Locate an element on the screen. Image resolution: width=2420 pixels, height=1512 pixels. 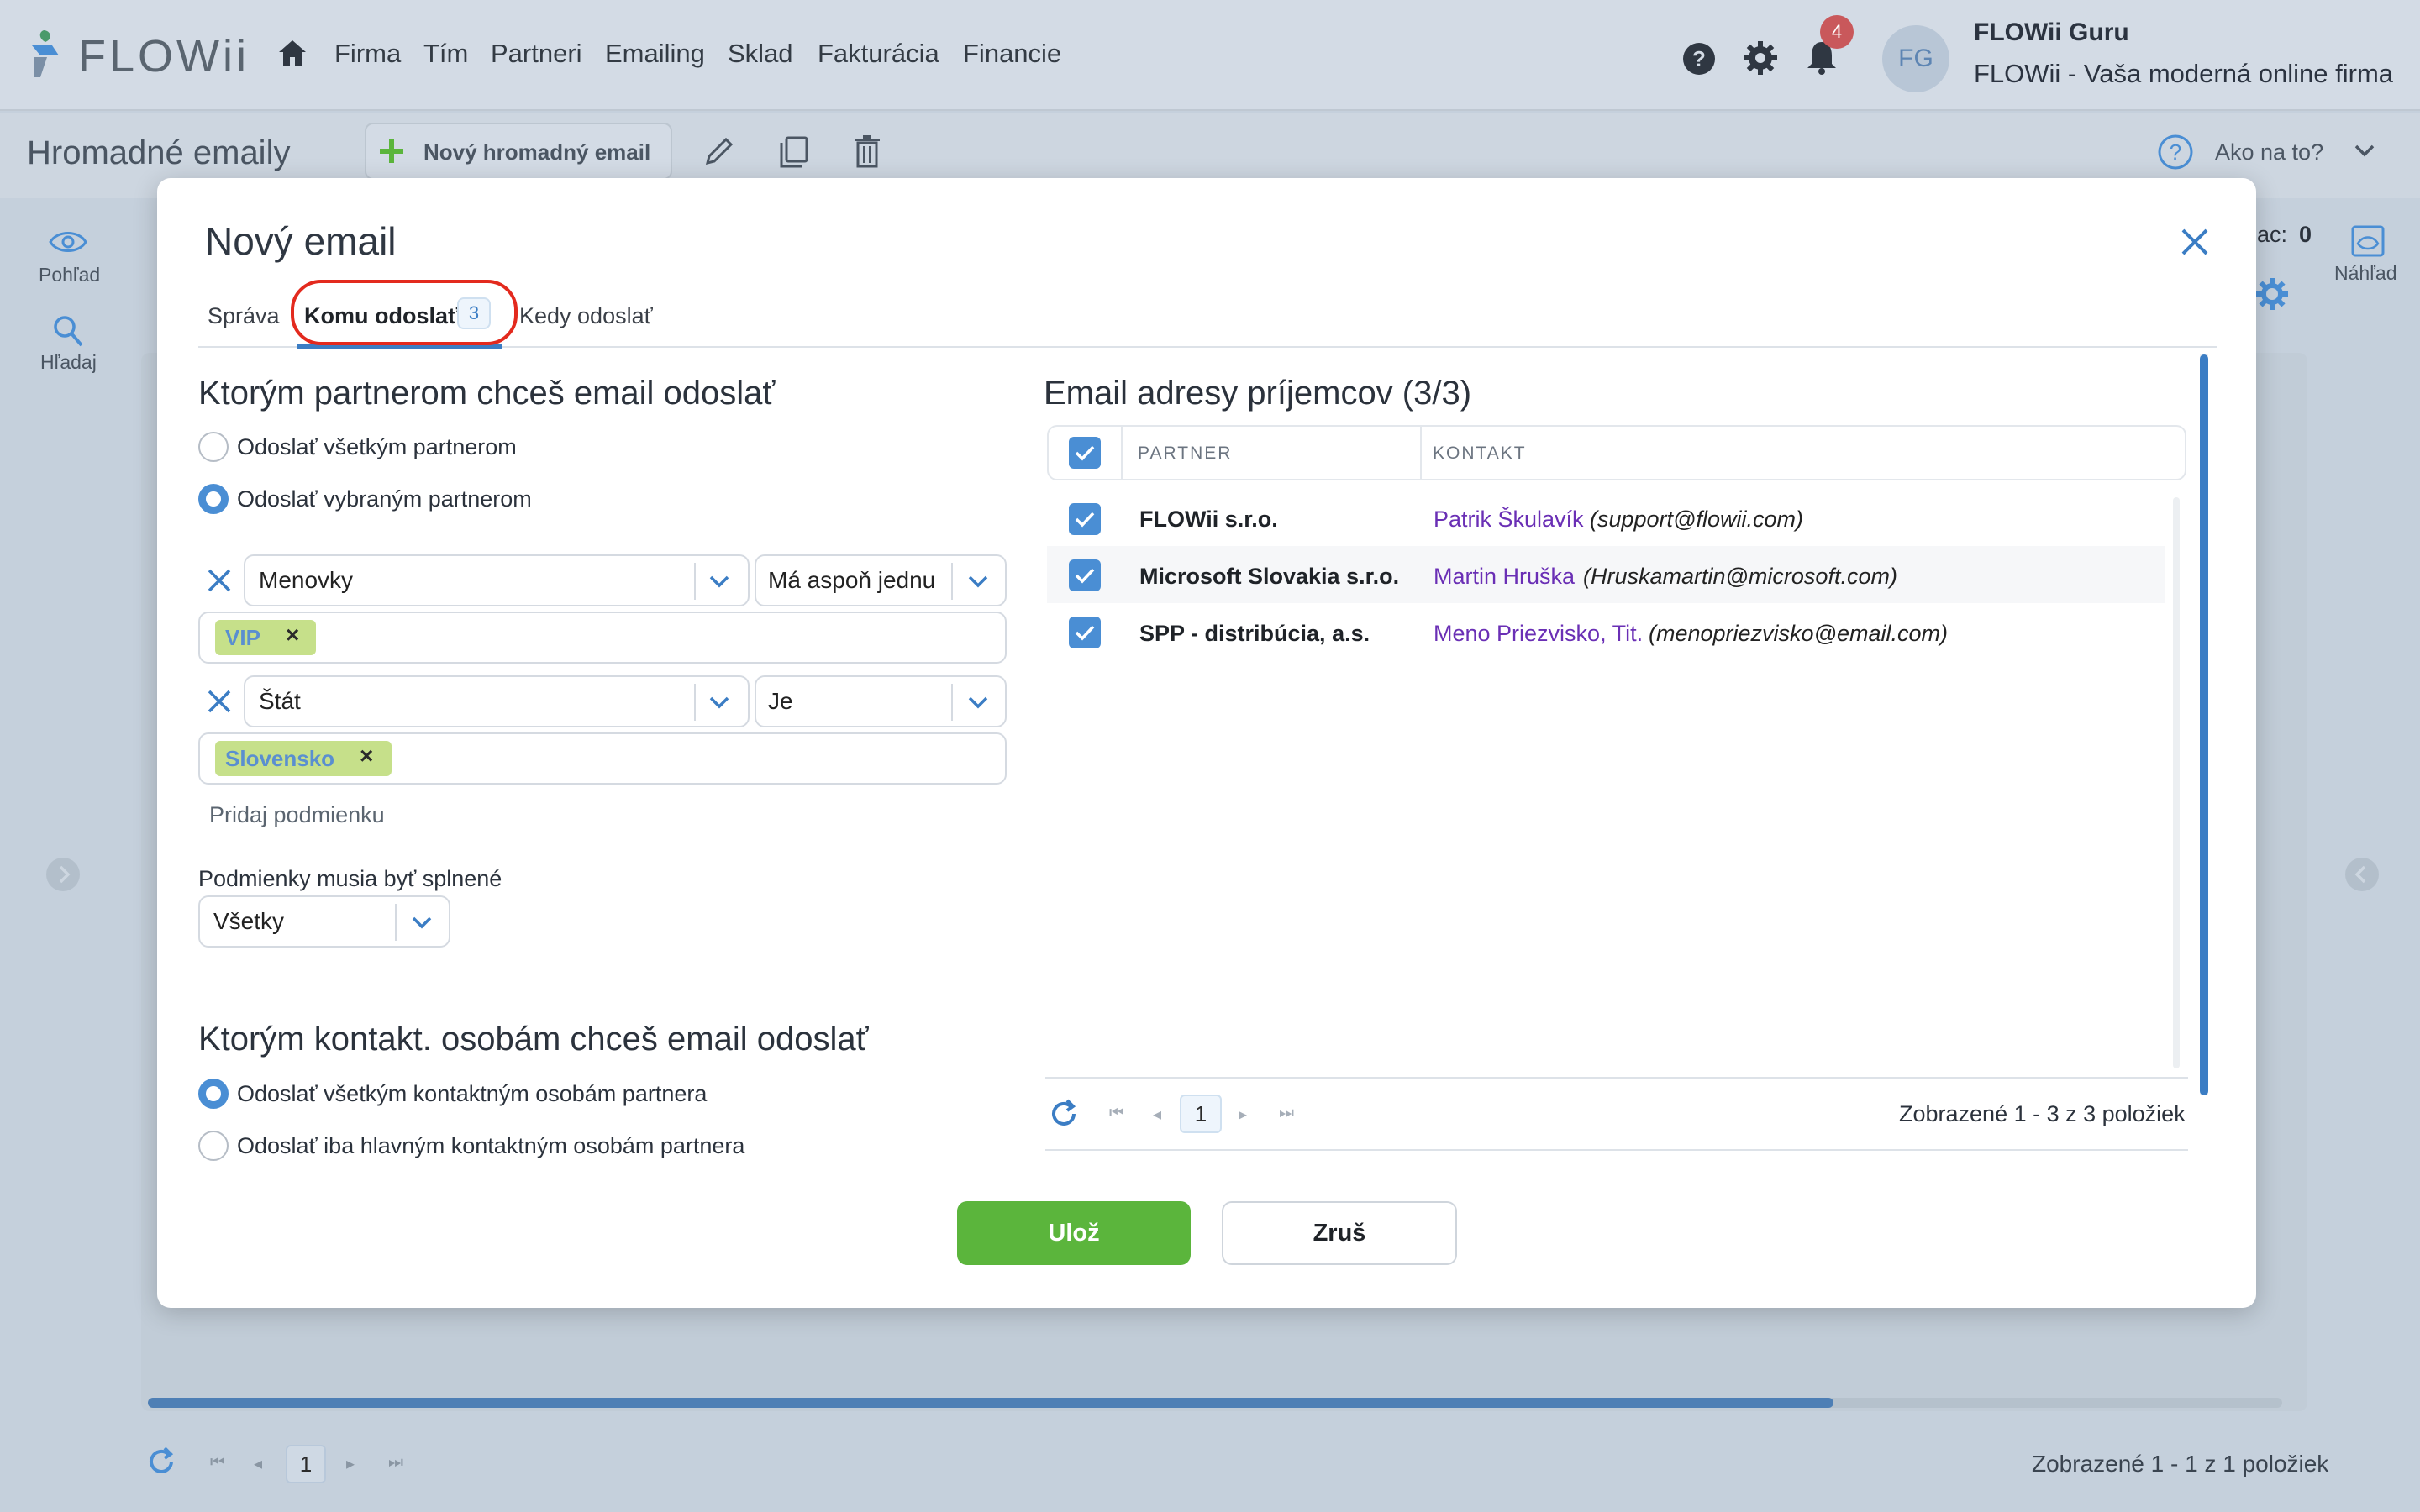
condition-field-select is located at coordinates (497, 701).